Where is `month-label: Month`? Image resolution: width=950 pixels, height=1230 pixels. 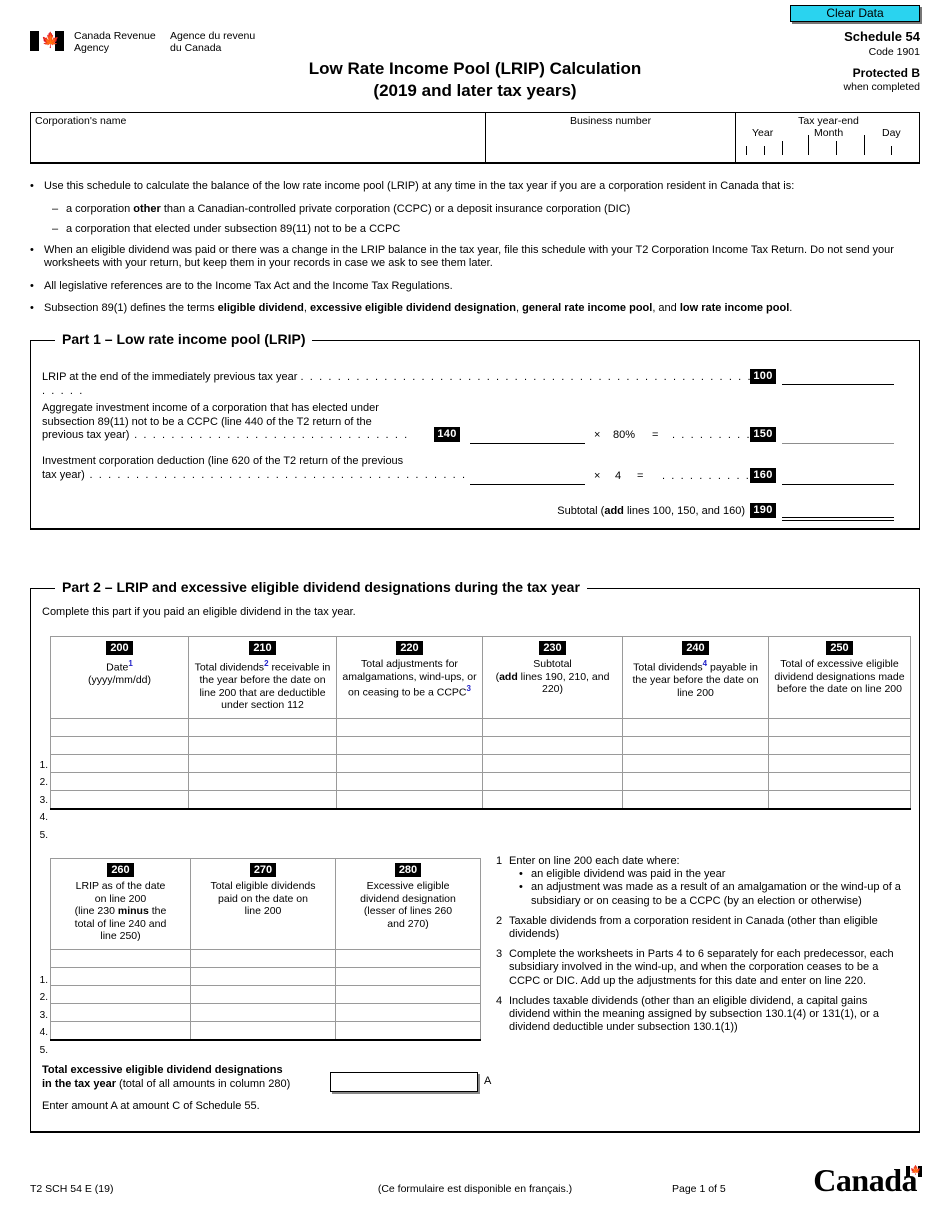
month-label: Month is located at coordinates (829, 133).